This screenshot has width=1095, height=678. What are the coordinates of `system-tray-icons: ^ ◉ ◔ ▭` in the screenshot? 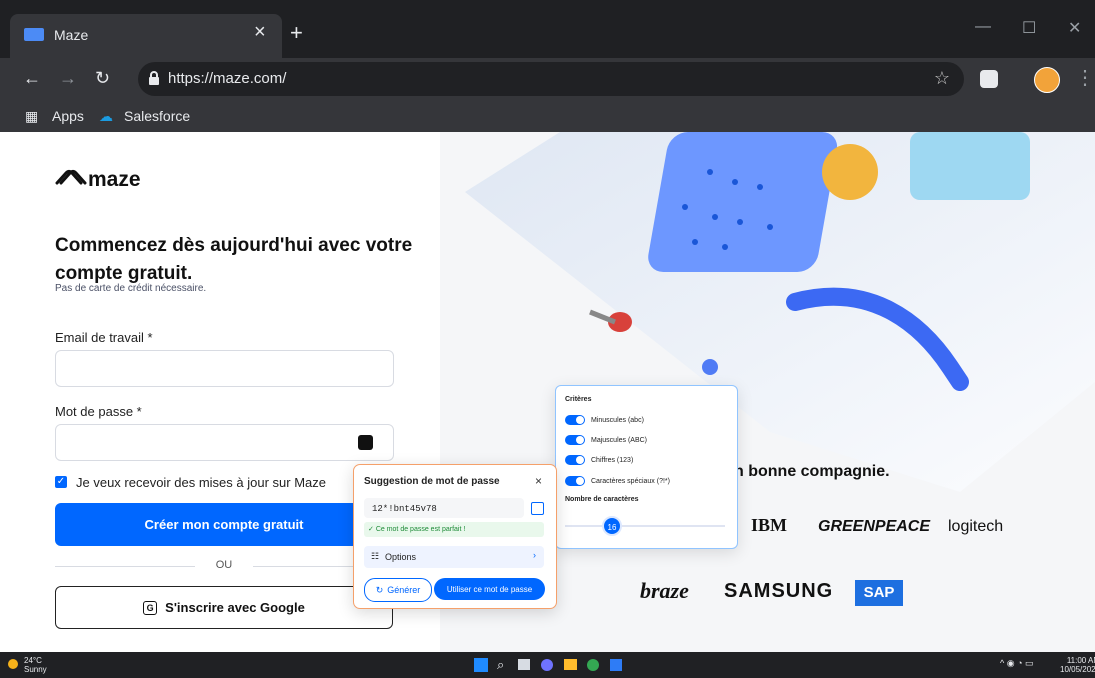 It's located at (1017, 663).